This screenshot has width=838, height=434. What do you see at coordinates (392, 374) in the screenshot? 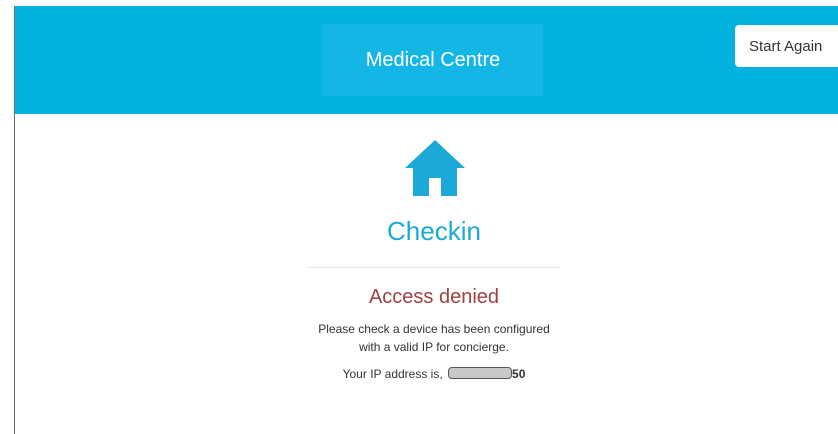
I see `ip-label: Your IP address is,` at bounding box center [392, 374].